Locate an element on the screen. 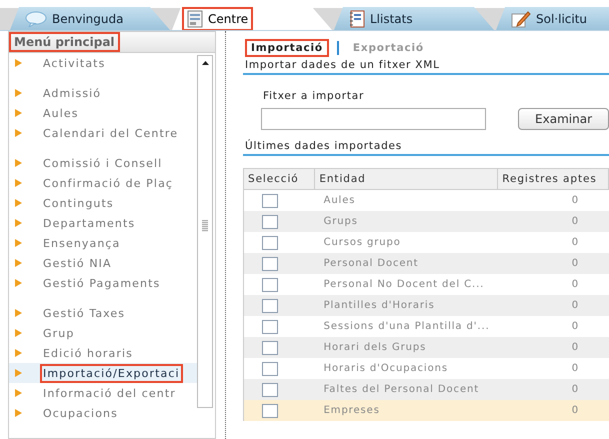 The image size is (609, 439). menu-item: Aules is located at coordinates (61, 113).